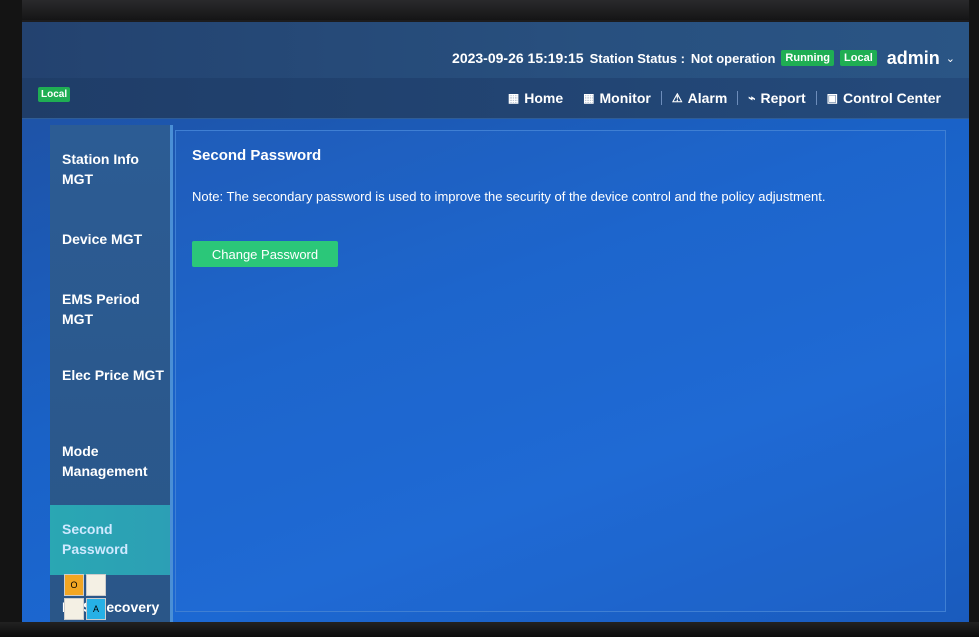 The height and width of the screenshot is (637, 979). Describe the element at coordinates (707, 98) in the screenshot. I see `nav-alarm-label: Alarm` at that location.